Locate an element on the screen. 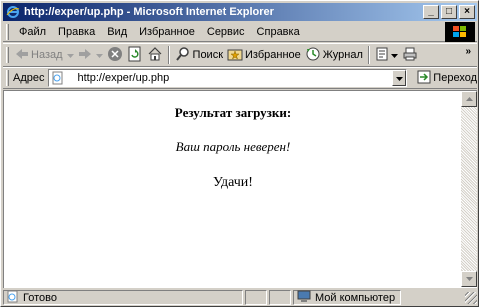 The width and height of the screenshot is (479, 307). back-label: Назад is located at coordinates (47, 55).